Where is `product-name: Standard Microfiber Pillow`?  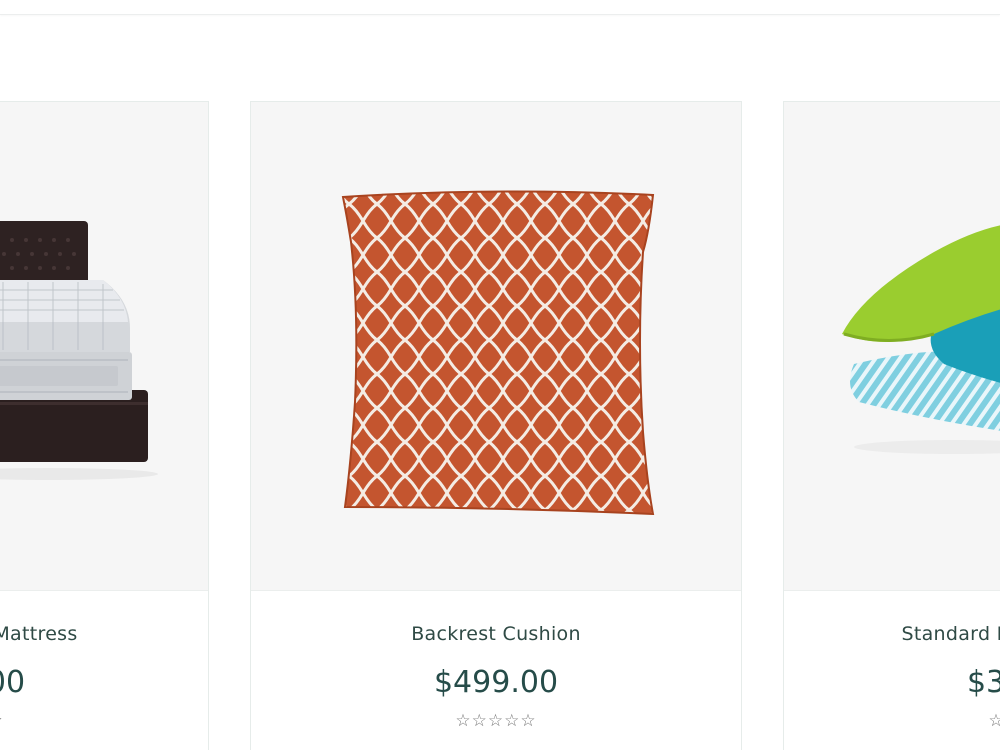
product-name: Standard Microfiber Pillow is located at coordinates (892, 634).